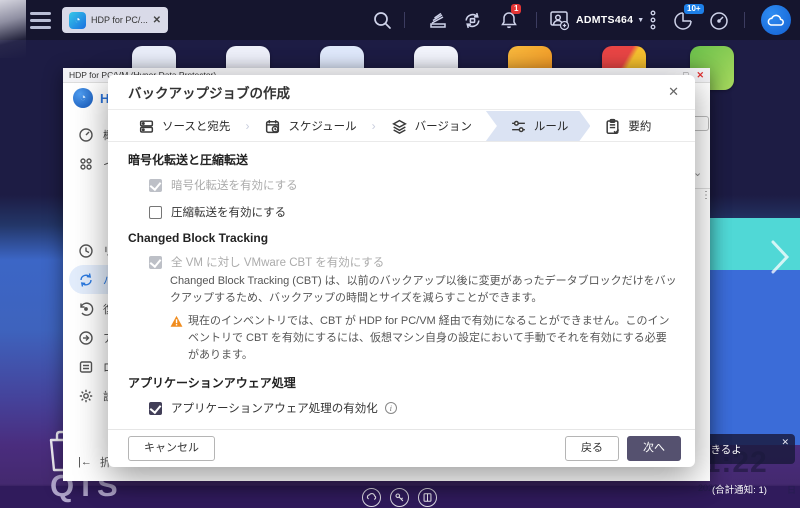  What do you see at coordinates (155, 185) in the screenshot?
I see `encrypt-checkbox` at bounding box center [155, 185].